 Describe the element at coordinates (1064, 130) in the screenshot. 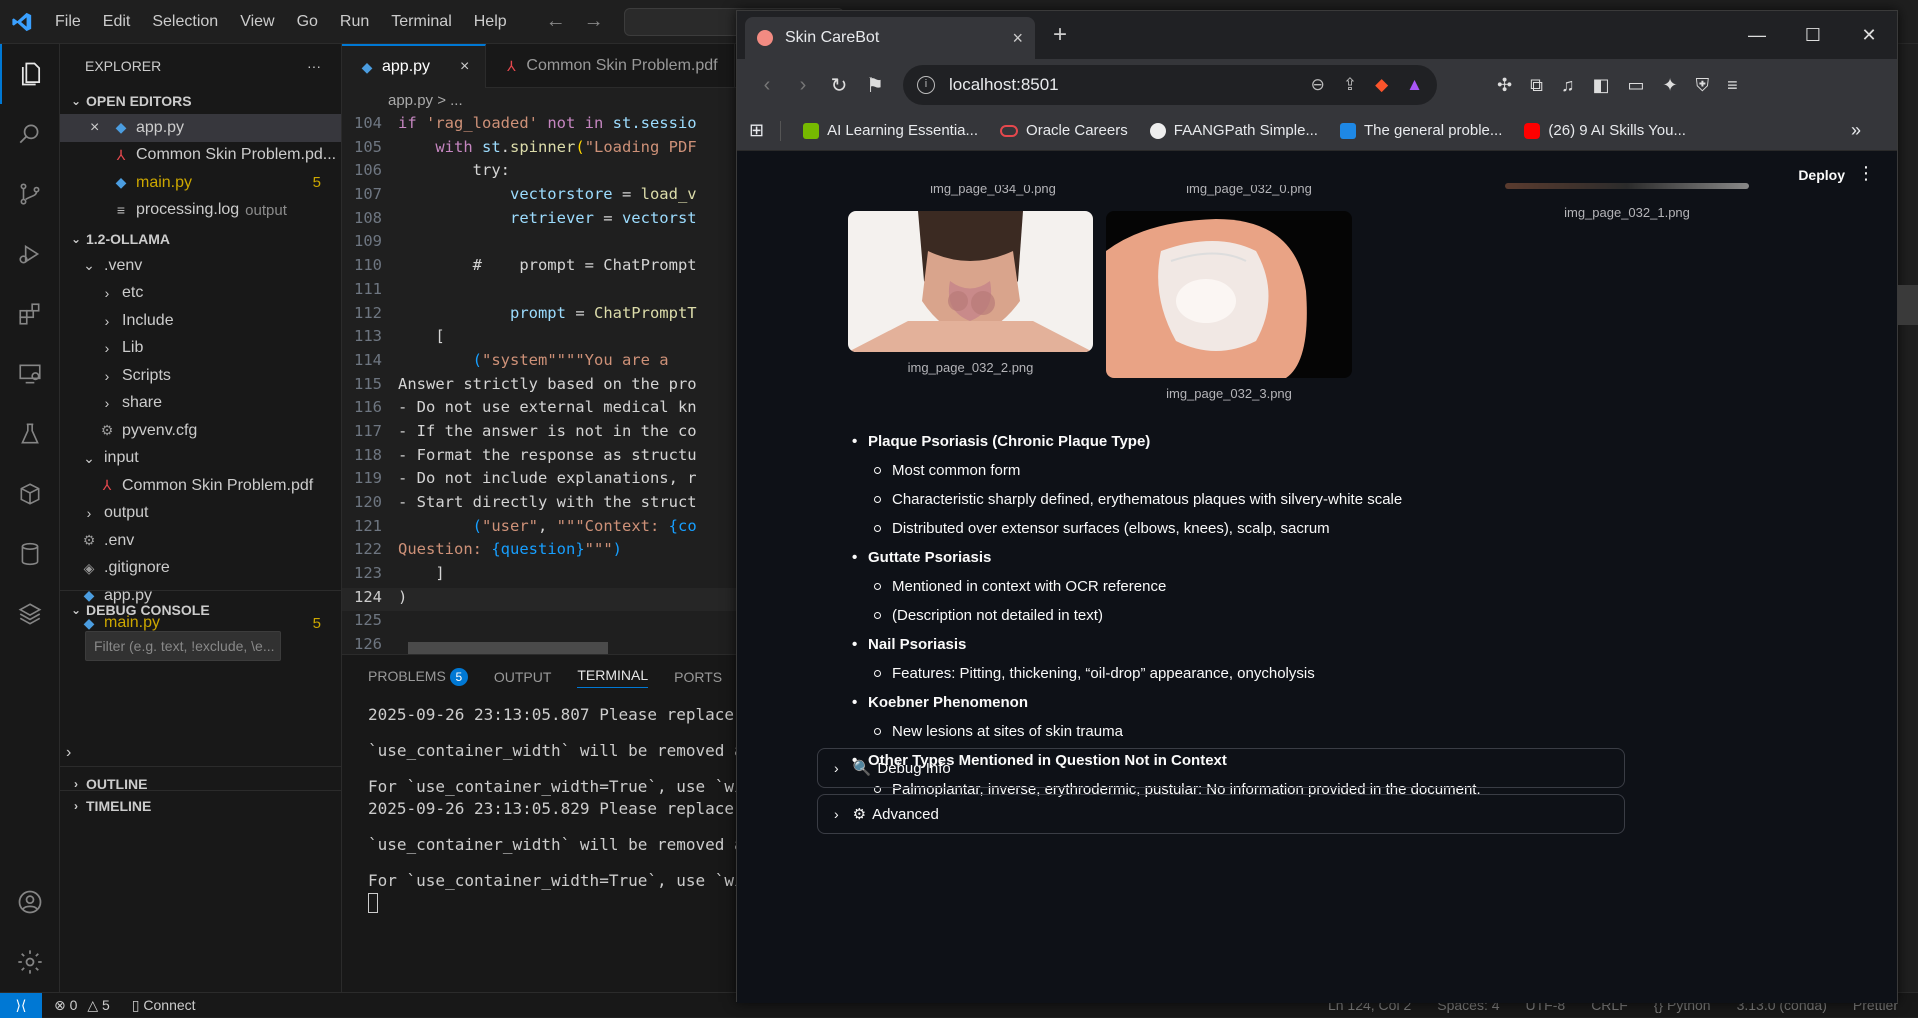

I see `bookmark-oracle-careers: Oracle Careers` at that location.